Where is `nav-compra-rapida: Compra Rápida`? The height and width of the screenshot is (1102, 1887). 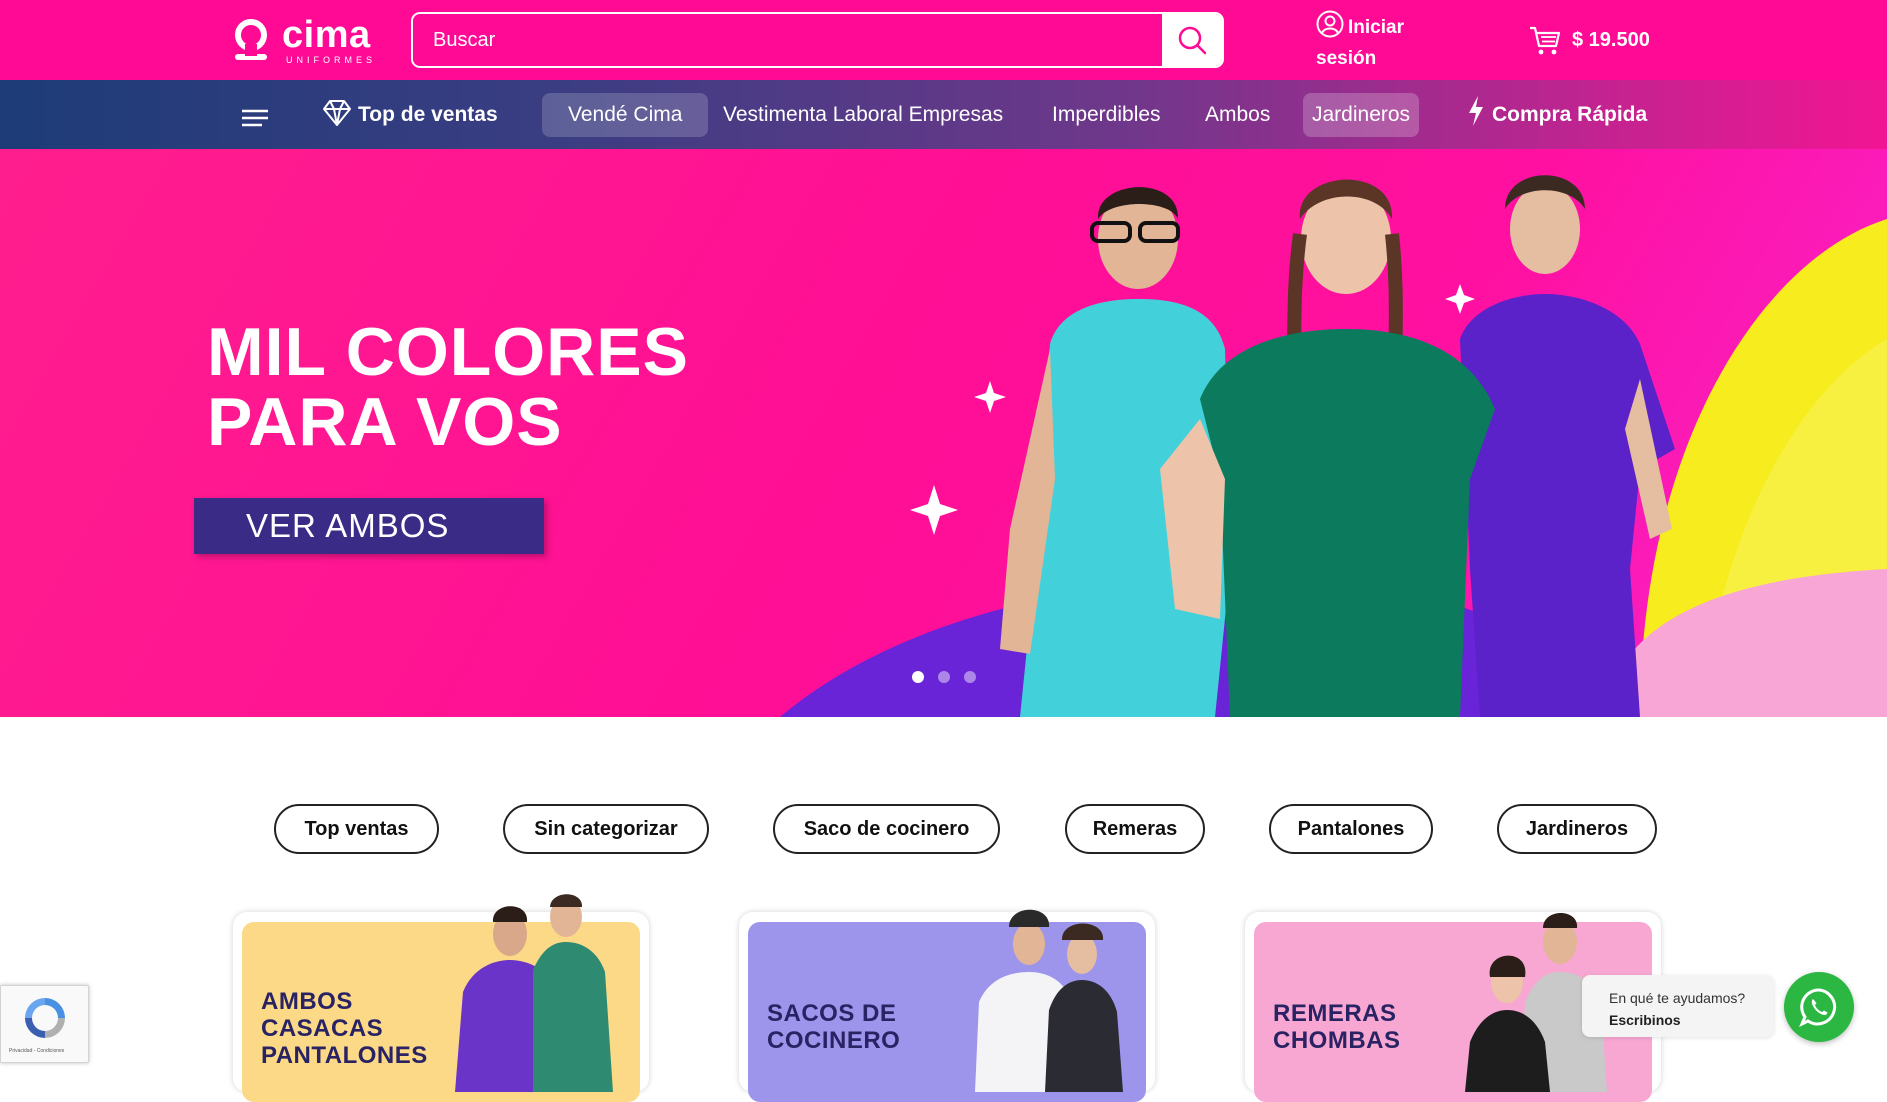
nav-compra-rapida: Compra Rápida is located at coordinates (1556, 115).